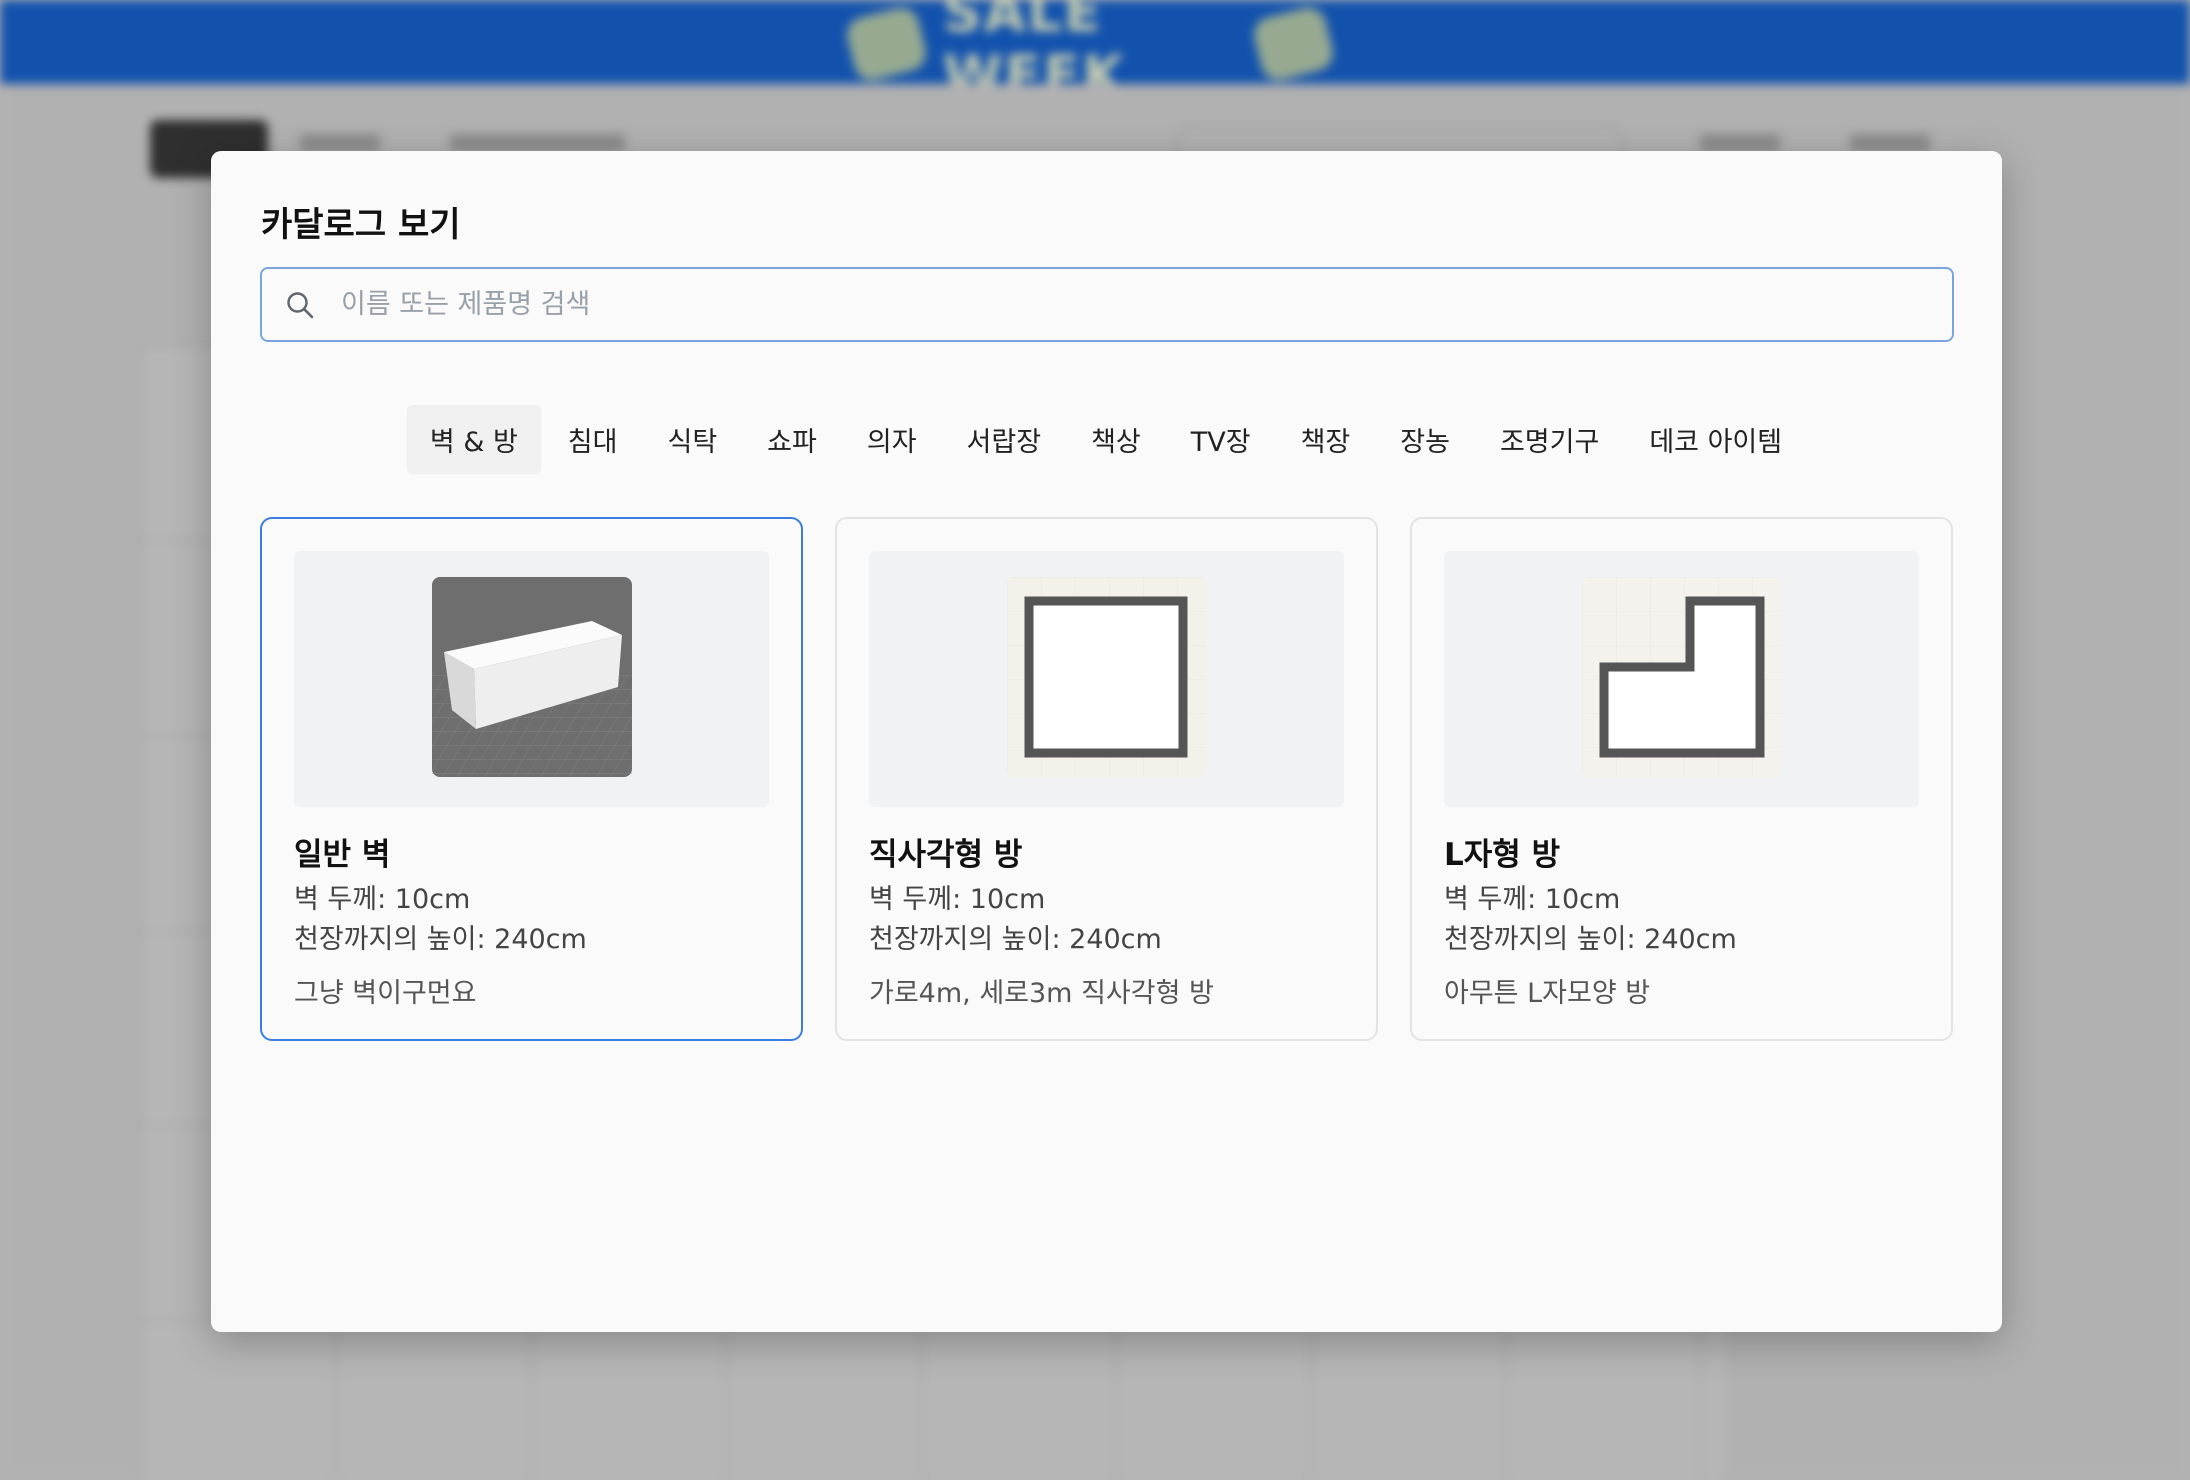 Image resolution: width=2190 pixels, height=1480 pixels. Describe the element at coordinates (1715, 439) in the screenshot. I see `tab-deco-items: 데코 아이템` at that location.